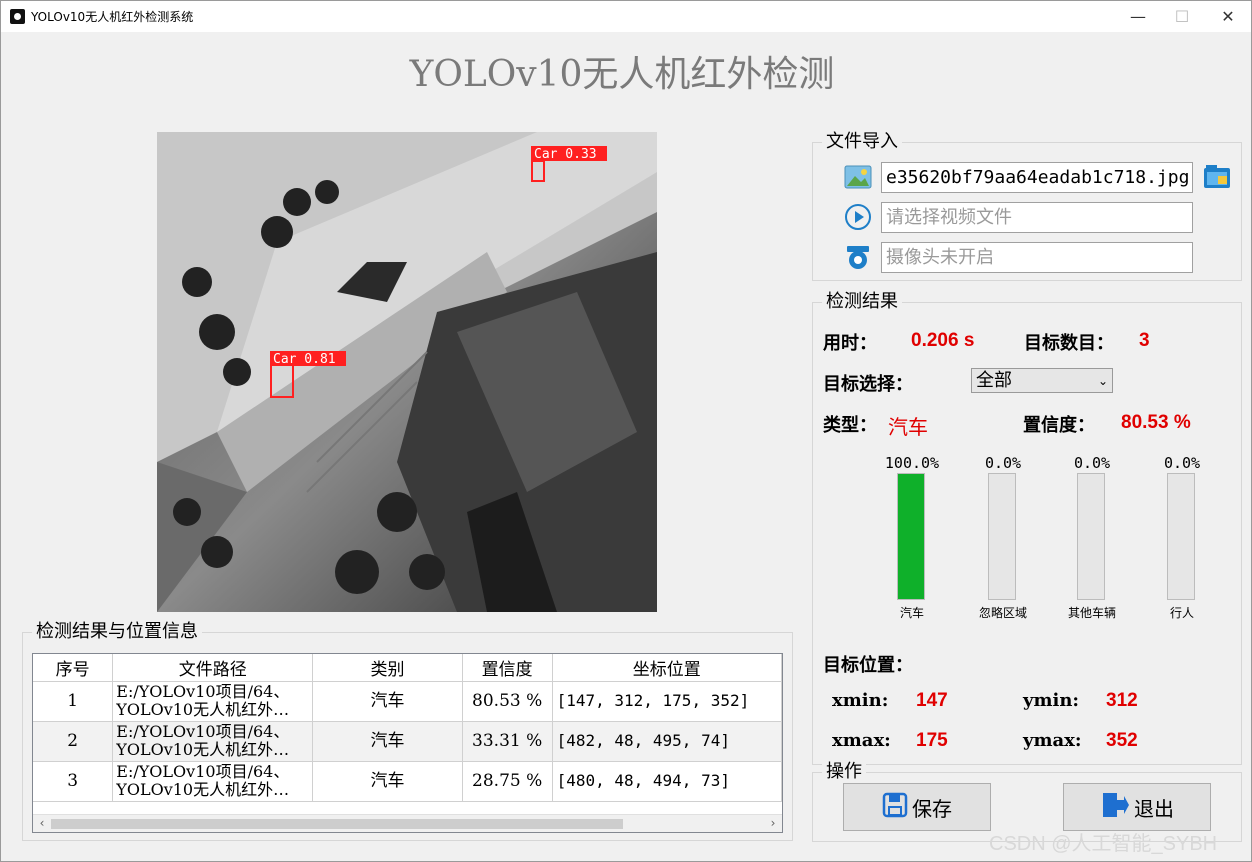 This screenshot has width=1252, height=862. I want to click on xmax-value: 175, so click(932, 740).